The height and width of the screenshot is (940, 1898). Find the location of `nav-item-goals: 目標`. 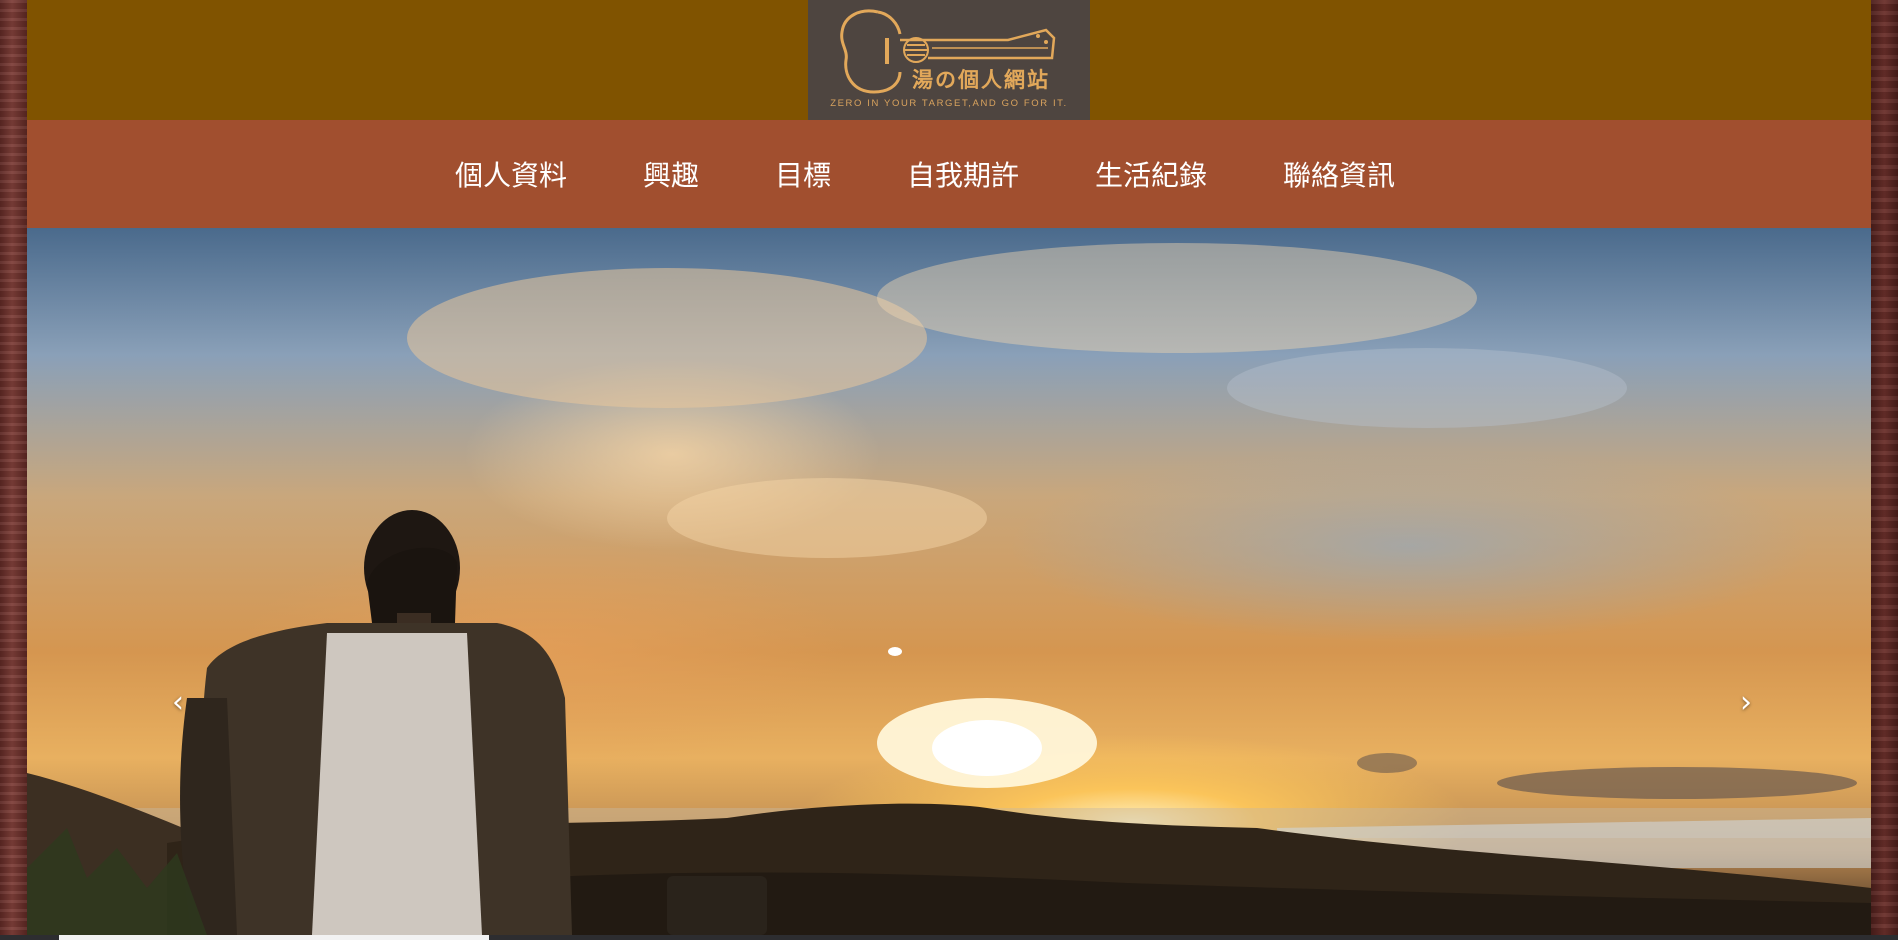

nav-item-goals: 目標 is located at coordinates (803, 174).